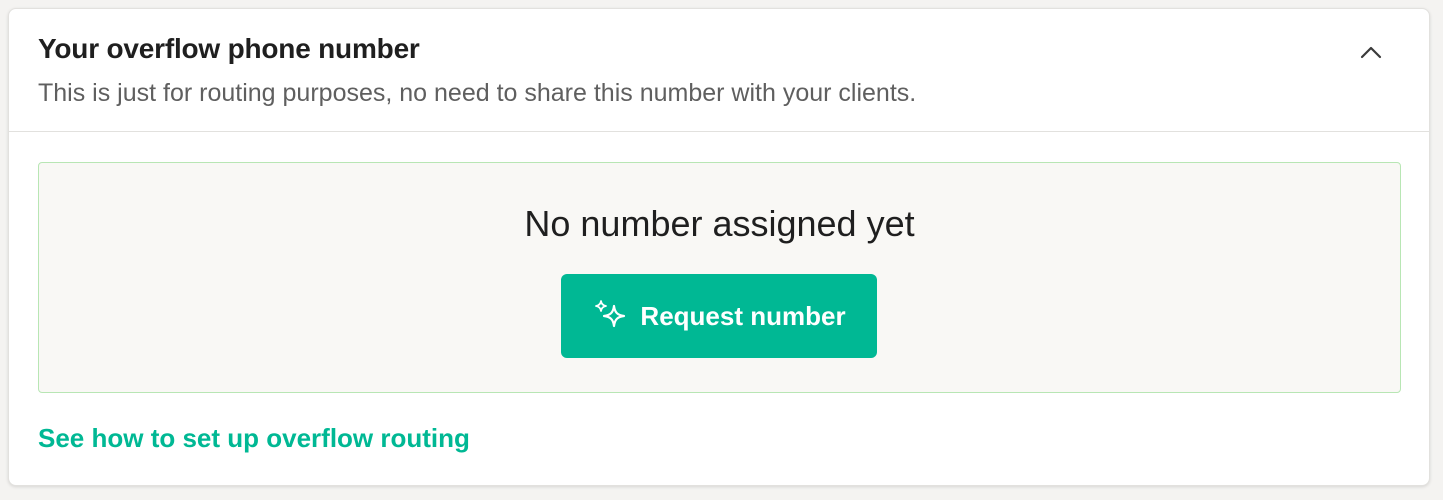 Image resolution: width=1443 pixels, height=500 pixels. Describe the element at coordinates (743, 315) in the screenshot. I see `request-number-label: Request number` at that location.